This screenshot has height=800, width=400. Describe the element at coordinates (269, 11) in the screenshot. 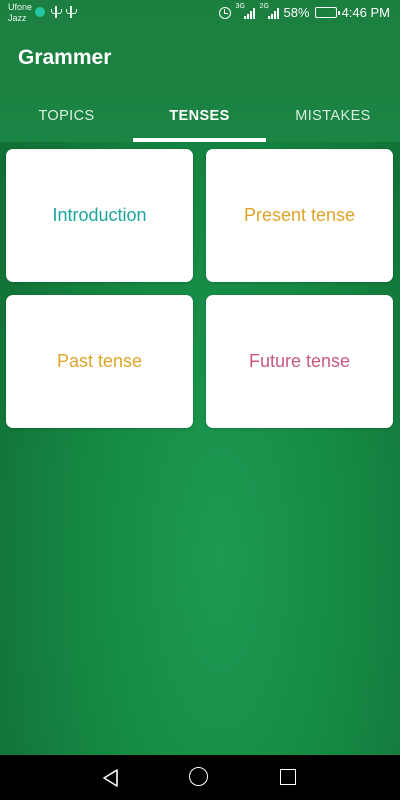

I see `signal-icon: 2G` at that location.